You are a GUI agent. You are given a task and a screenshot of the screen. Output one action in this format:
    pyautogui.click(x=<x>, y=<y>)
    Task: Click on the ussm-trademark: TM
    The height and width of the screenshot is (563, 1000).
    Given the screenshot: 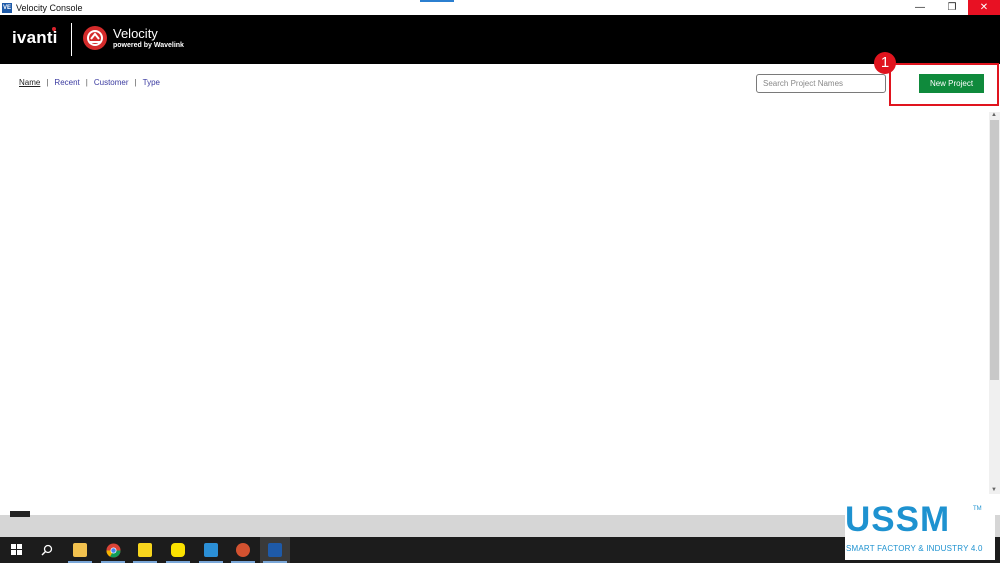 What is the action you would take?
    pyautogui.click(x=977, y=509)
    